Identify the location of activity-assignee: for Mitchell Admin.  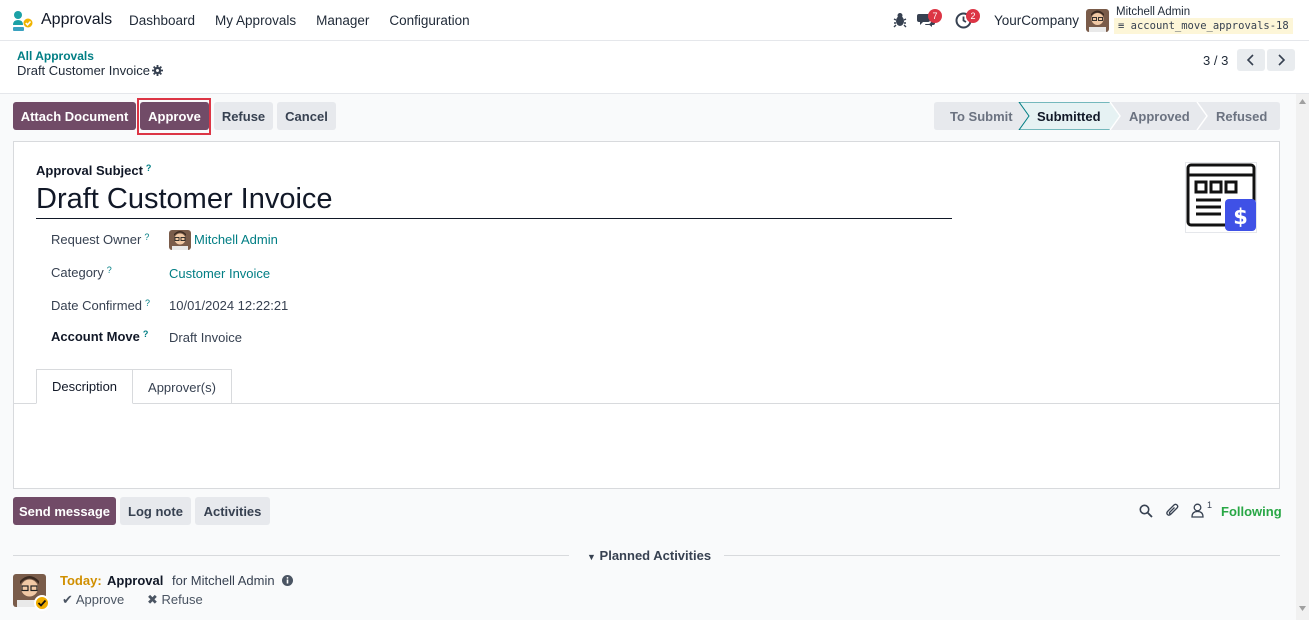
(223, 580).